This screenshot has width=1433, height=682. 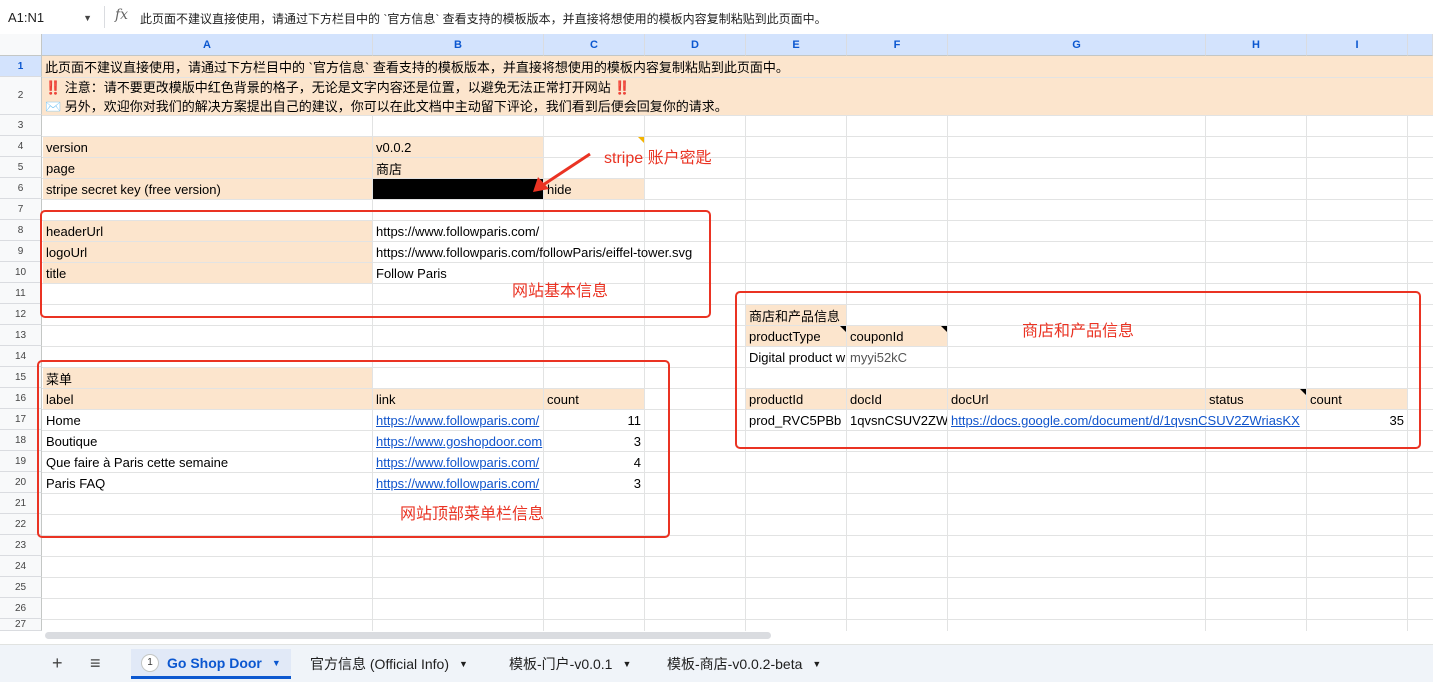 What do you see at coordinates (408, 635) in the screenshot?
I see `horizontal-scrollbar` at bounding box center [408, 635].